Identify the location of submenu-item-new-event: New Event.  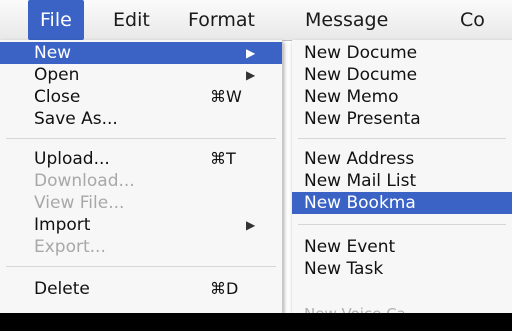
(402, 247).